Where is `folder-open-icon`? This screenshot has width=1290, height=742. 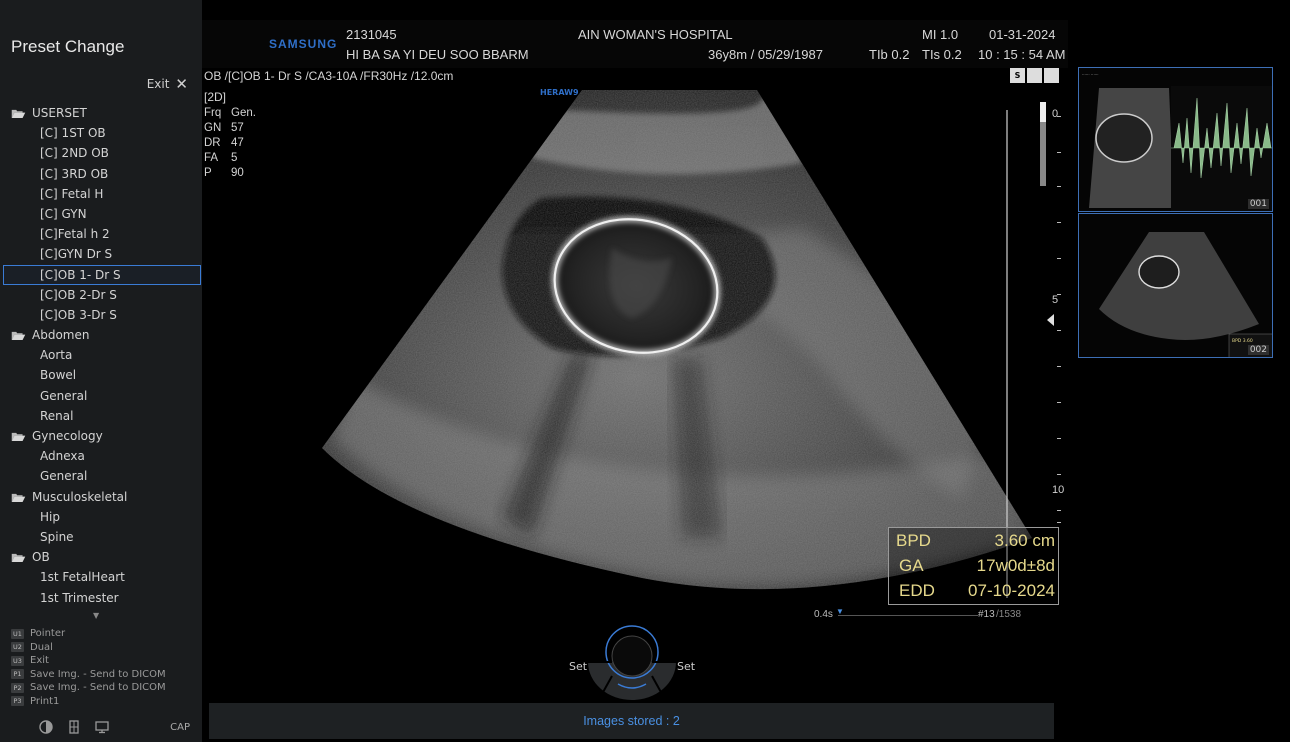 folder-open-icon is located at coordinates (18, 497).